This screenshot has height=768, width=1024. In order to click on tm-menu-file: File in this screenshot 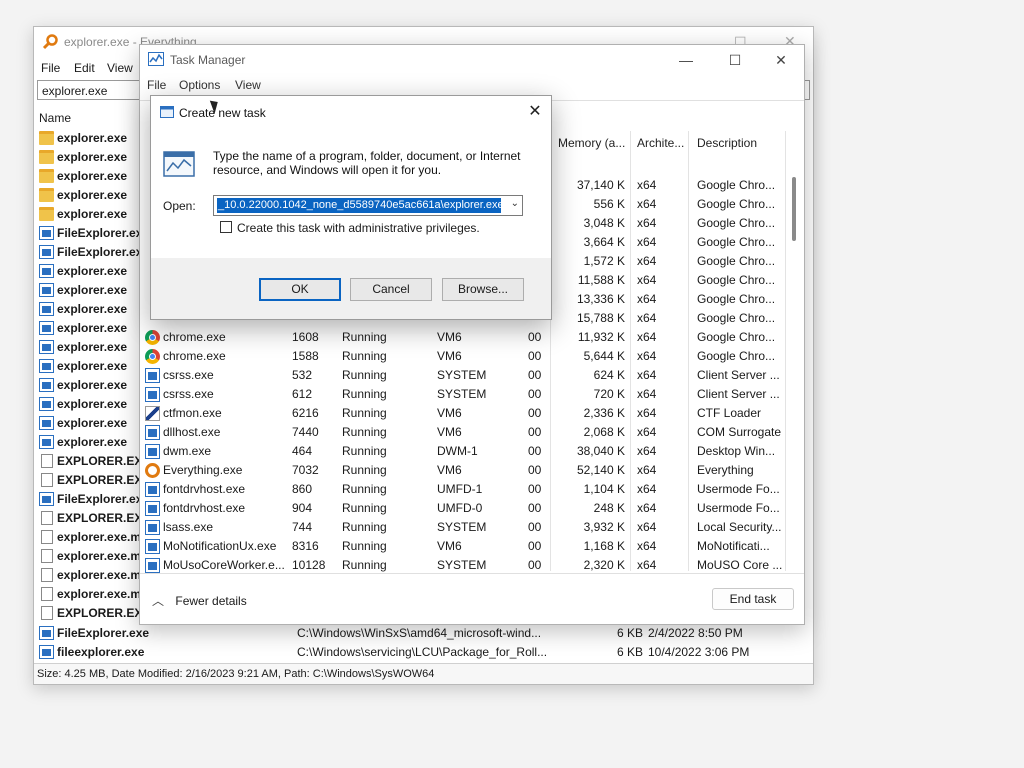, I will do `click(156, 85)`.